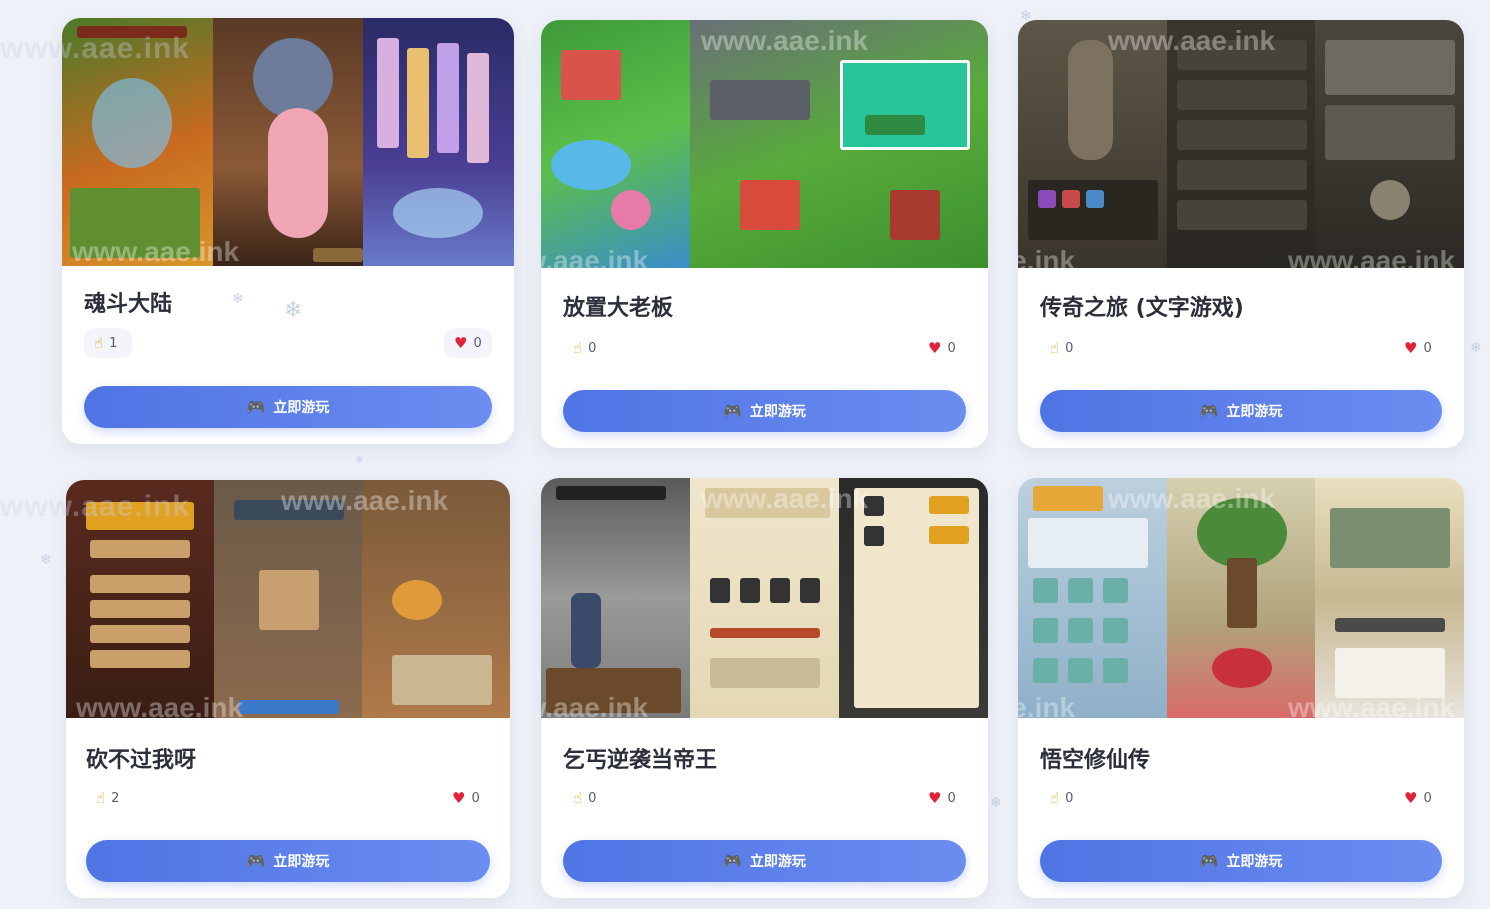  I want to click on game-title: 砍不过我呀, so click(141, 760).